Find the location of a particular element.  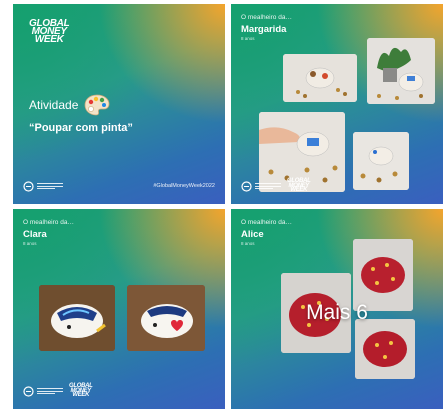

child-name: Clara is located at coordinates (35, 234).